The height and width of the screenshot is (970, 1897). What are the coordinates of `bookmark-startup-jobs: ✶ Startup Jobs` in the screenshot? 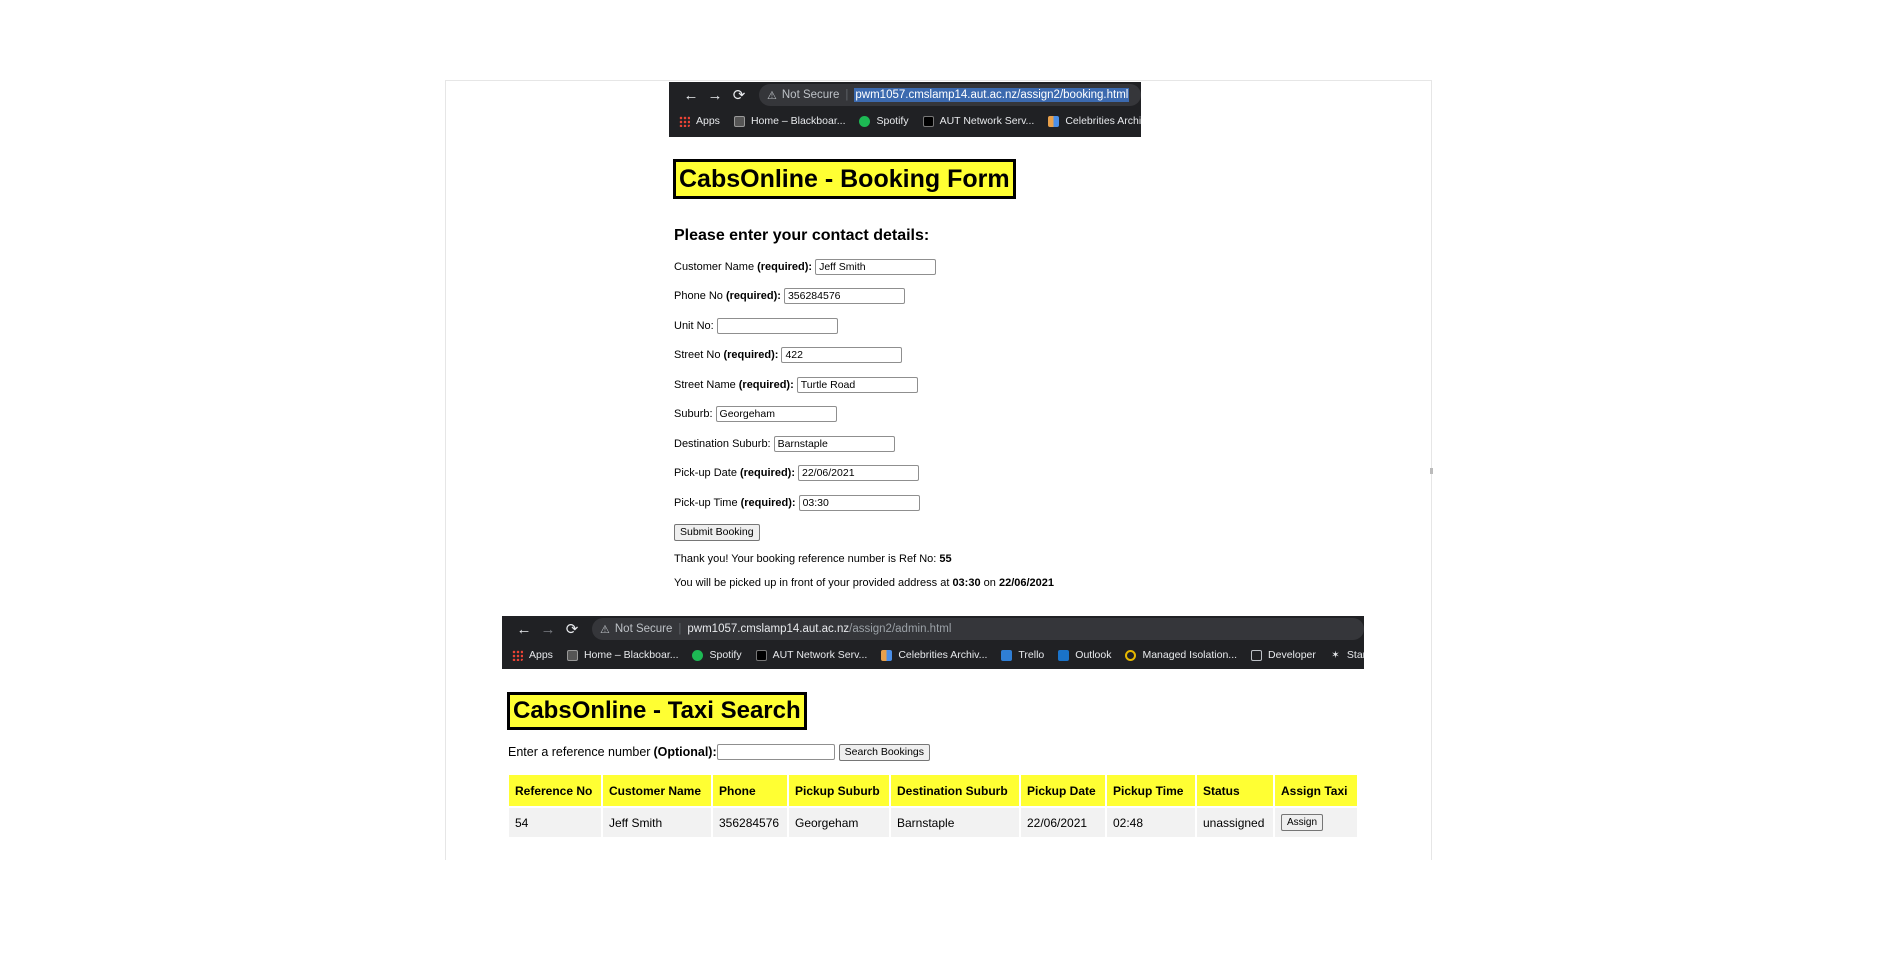 It's located at (1347, 655).